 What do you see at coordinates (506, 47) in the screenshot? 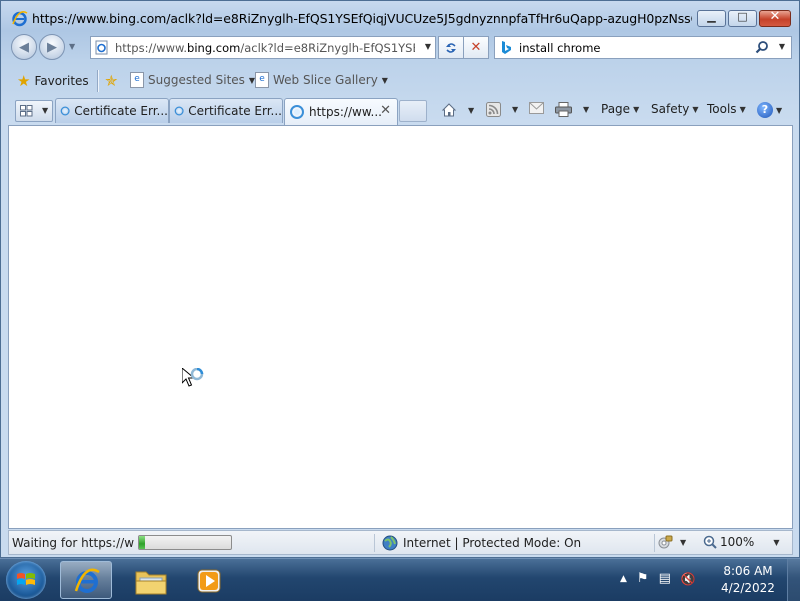
I see `bing-icon` at bounding box center [506, 47].